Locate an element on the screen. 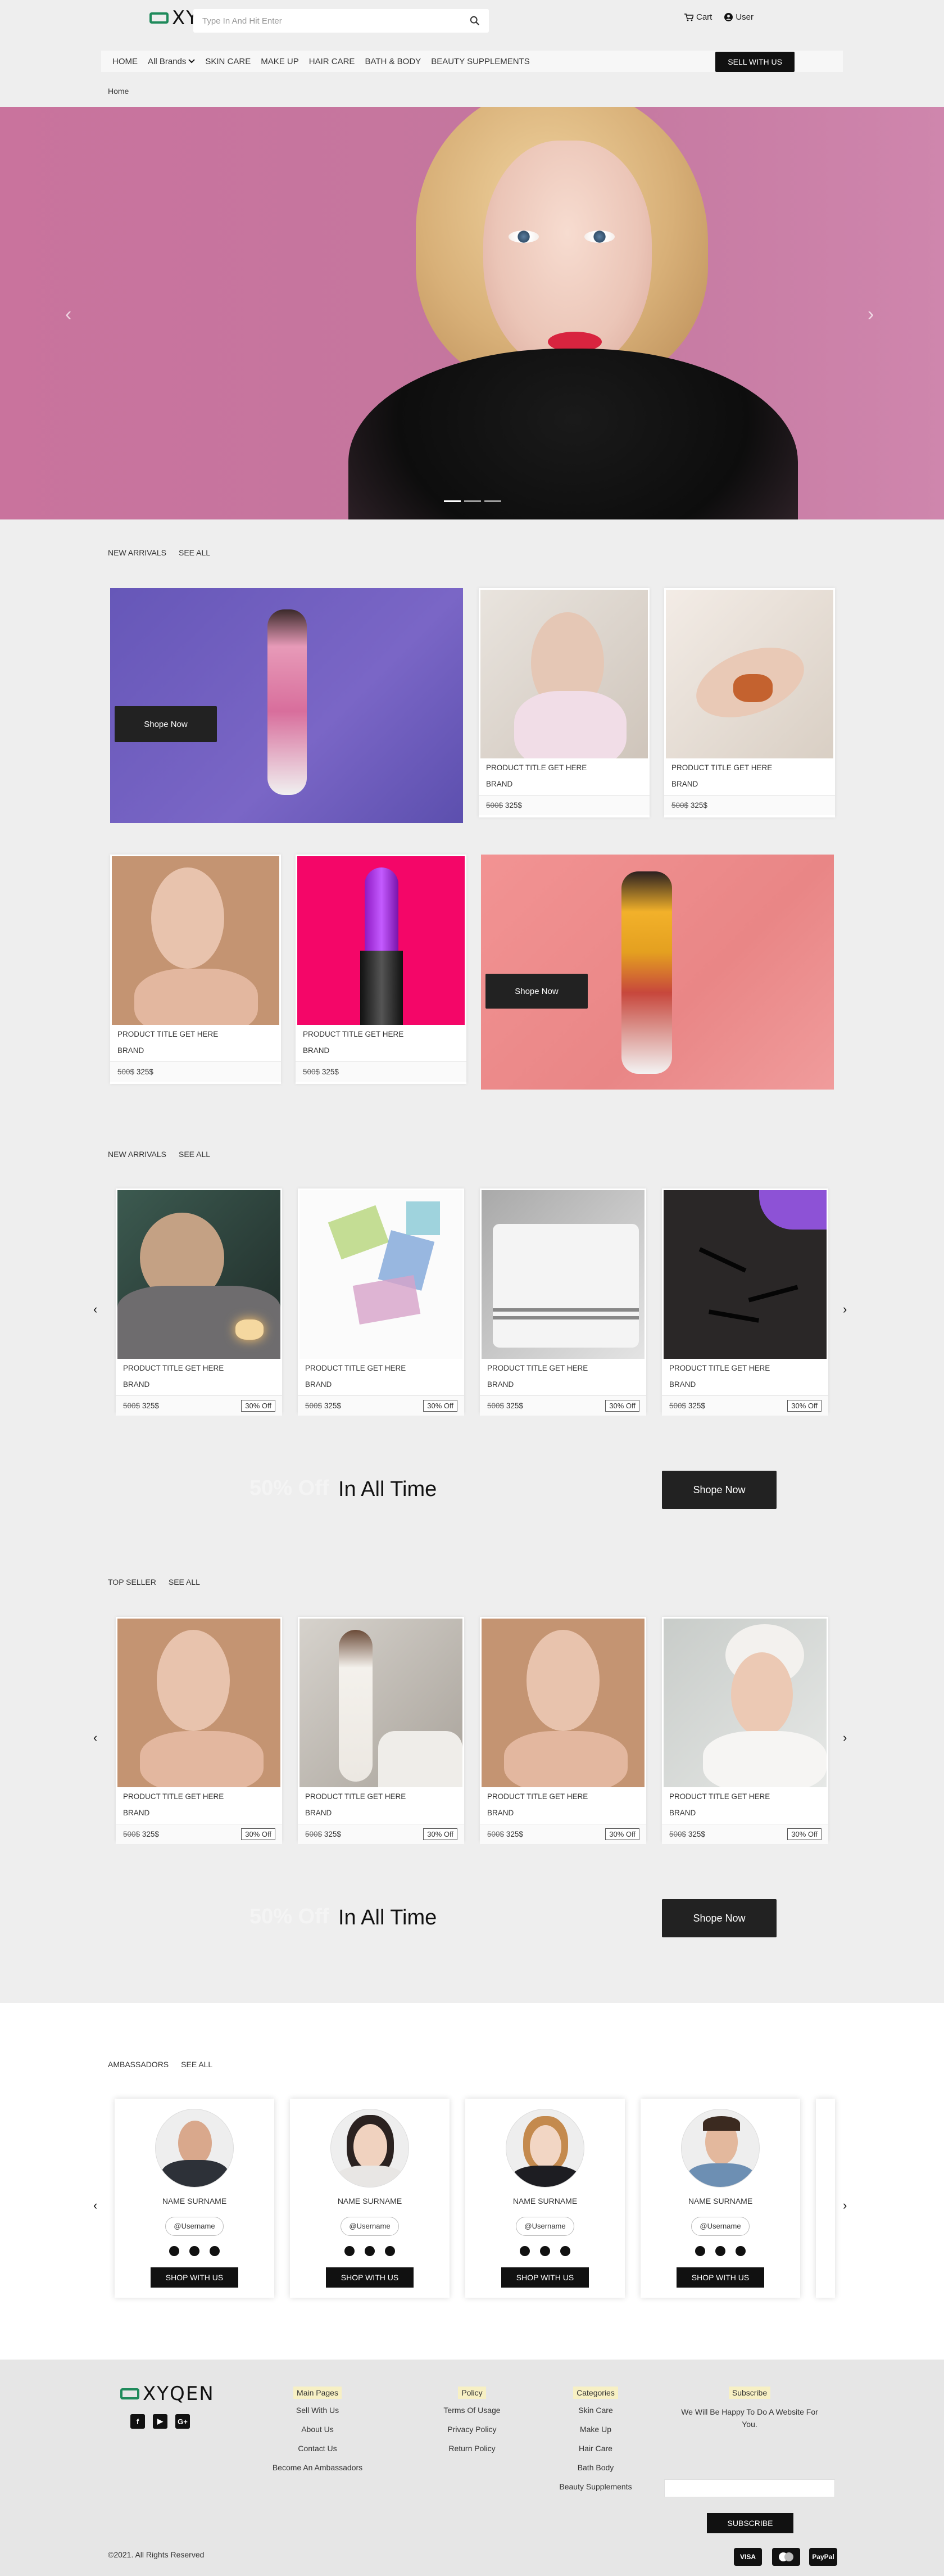 The height and width of the screenshot is (2576, 944). footer-link: Return Policy is located at coordinates (472, 2448).